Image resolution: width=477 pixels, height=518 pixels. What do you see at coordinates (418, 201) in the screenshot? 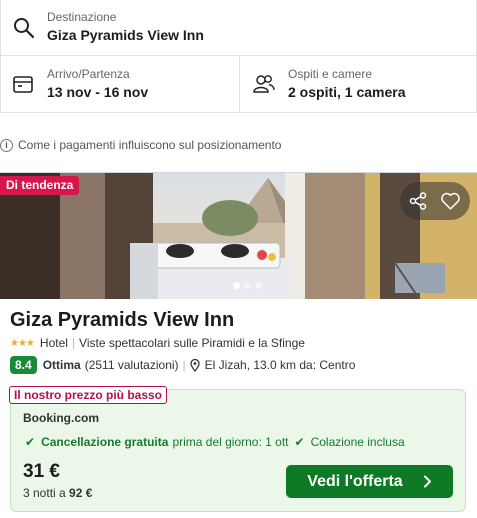
I see `share-icon` at bounding box center [418, 201].